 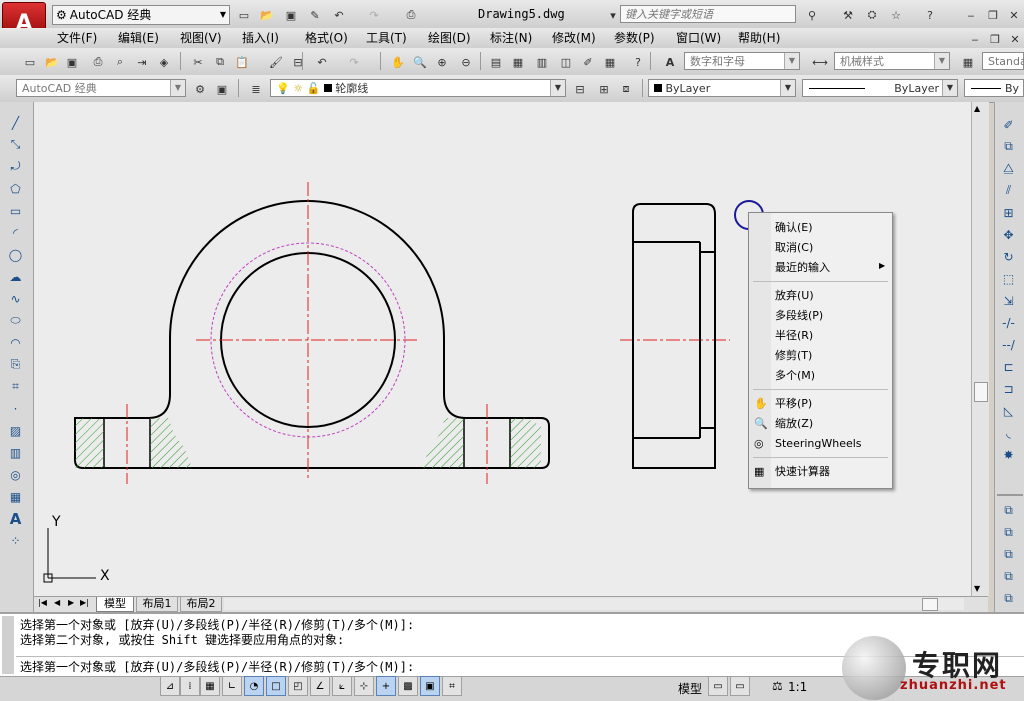 I want to click on workspace-save-icon: ▣, so click(x=222, y=89).